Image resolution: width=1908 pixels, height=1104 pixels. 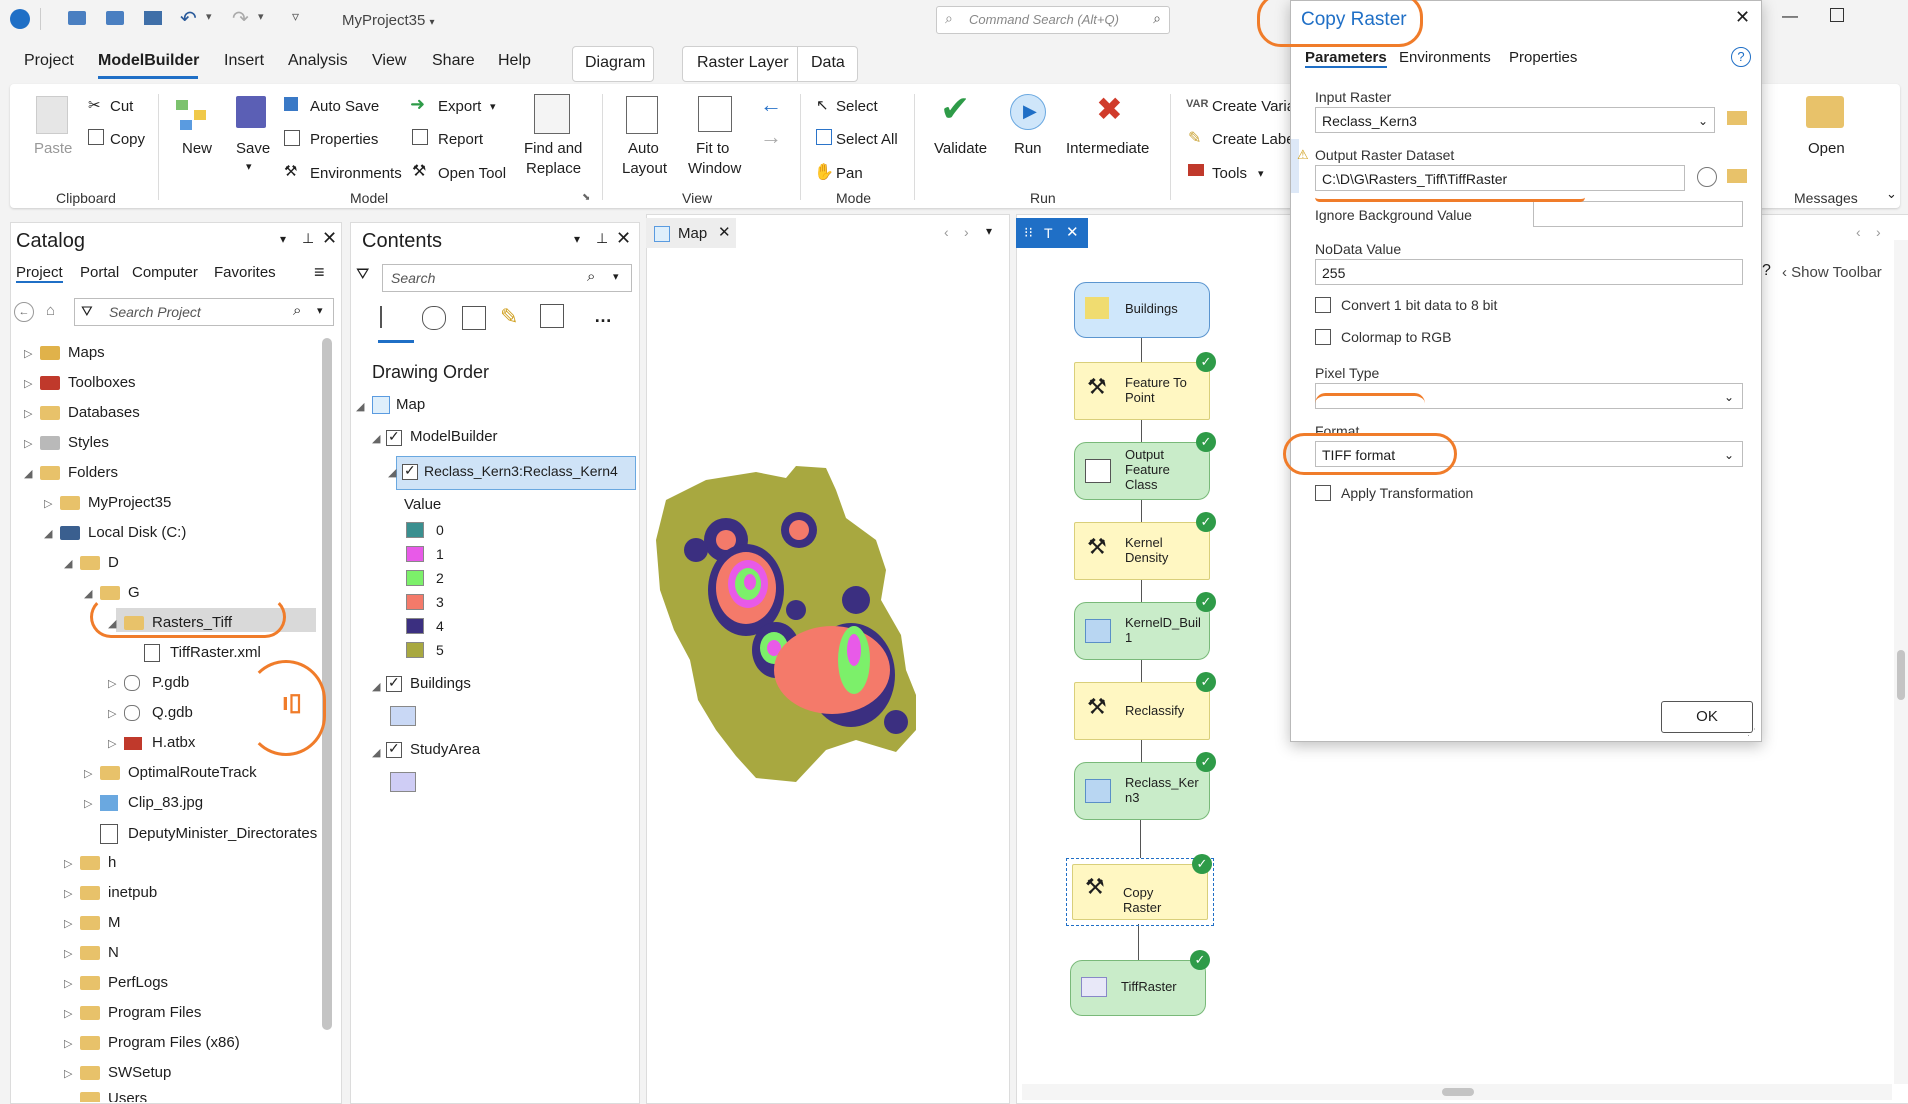 What do you see at coordinates (1140, 892) in the screenshot?
I see `model-node-copy-raster: ⚒ Copy Raster` at bounding box center [1140, 892].